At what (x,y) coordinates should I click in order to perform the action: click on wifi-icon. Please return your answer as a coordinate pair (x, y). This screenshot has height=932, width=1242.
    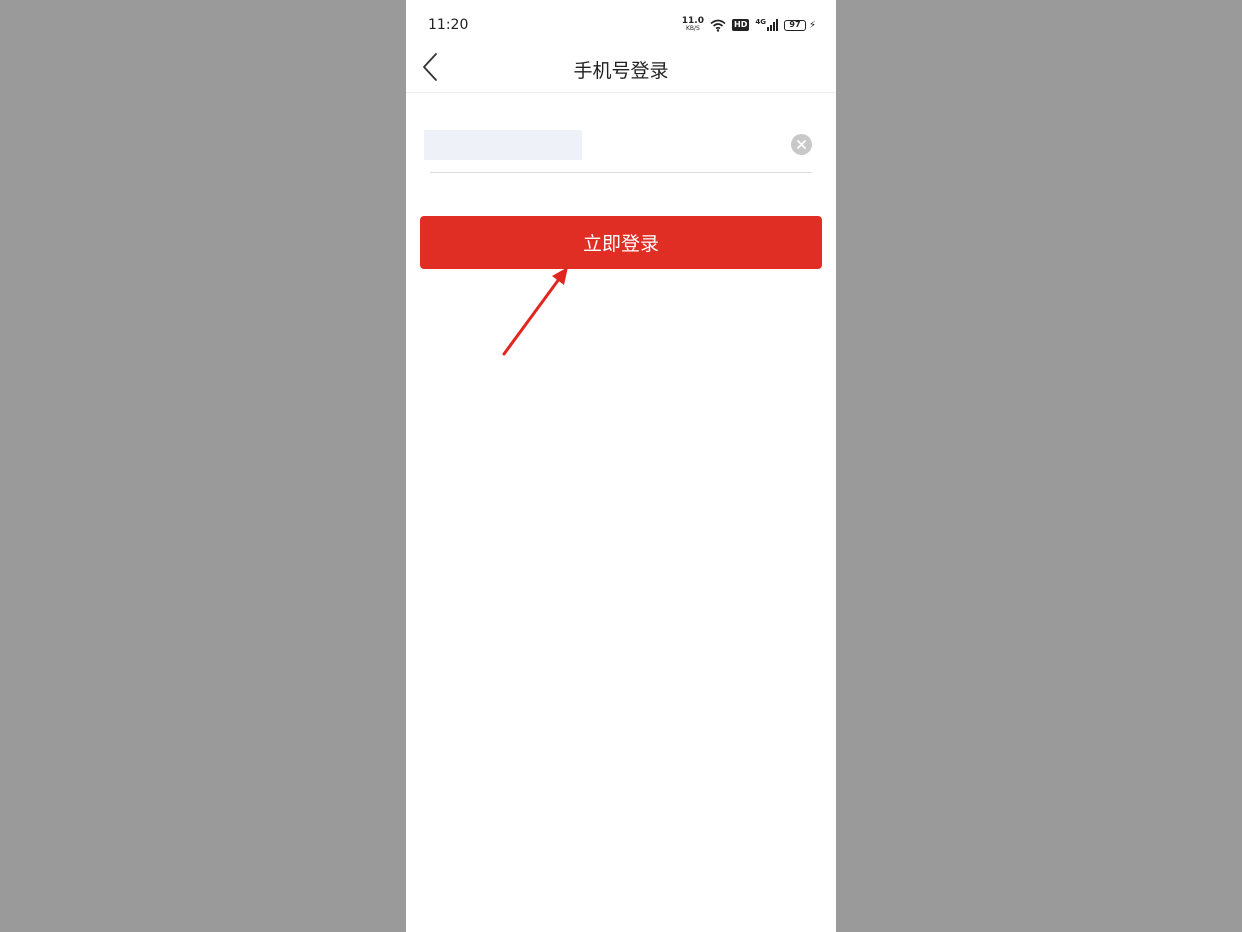
    Looking at the image, I should click on (718, 25).